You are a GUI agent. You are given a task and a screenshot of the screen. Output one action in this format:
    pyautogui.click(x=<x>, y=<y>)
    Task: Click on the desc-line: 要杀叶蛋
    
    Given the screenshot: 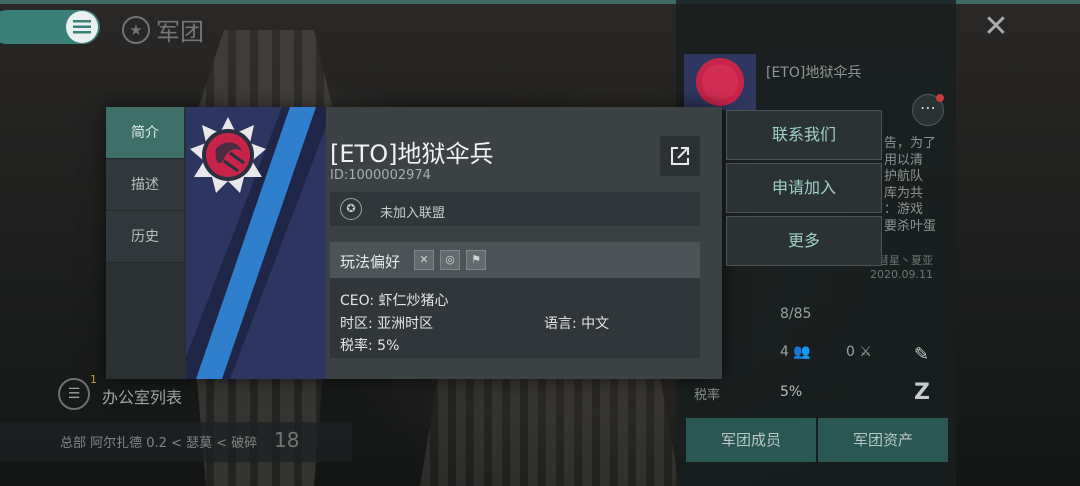 What is the action you would take?
    pyautogui.click(x=910, y=226)
    